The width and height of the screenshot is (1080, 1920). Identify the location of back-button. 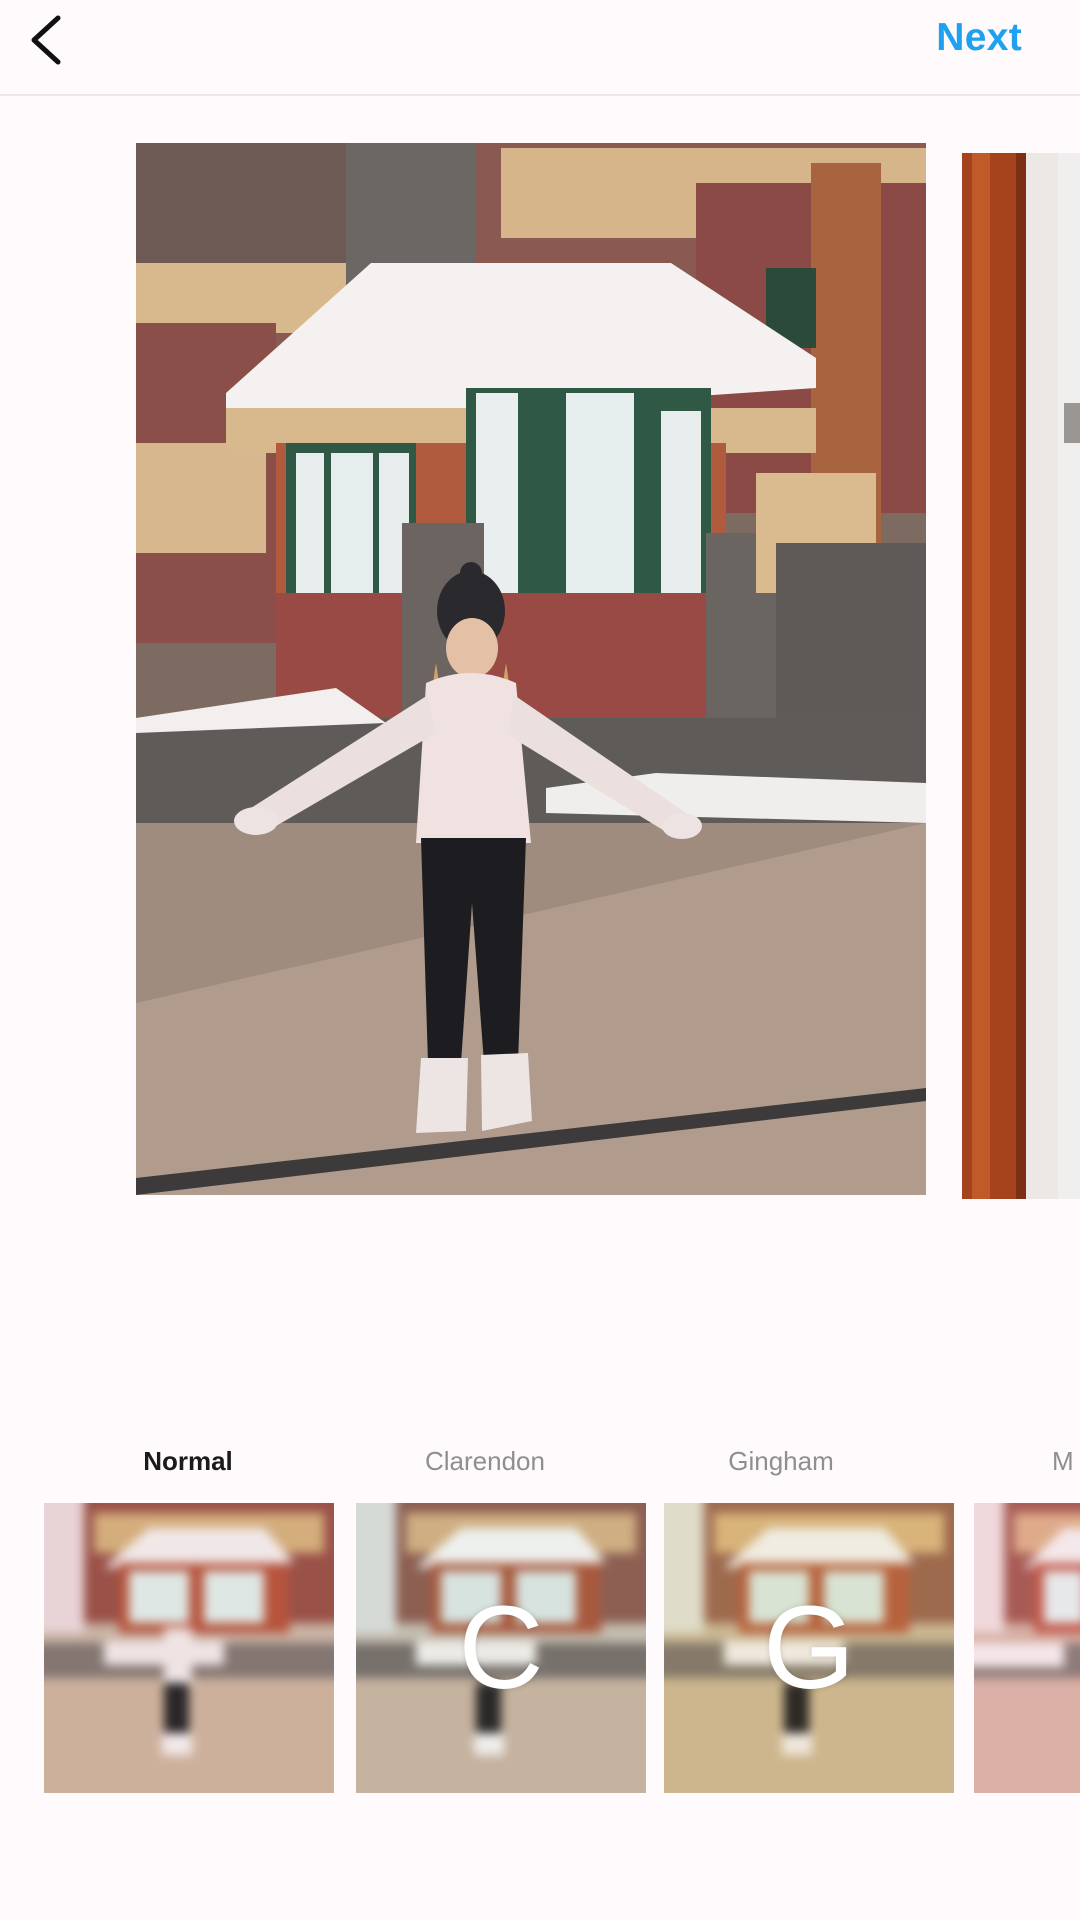
(52, 40).